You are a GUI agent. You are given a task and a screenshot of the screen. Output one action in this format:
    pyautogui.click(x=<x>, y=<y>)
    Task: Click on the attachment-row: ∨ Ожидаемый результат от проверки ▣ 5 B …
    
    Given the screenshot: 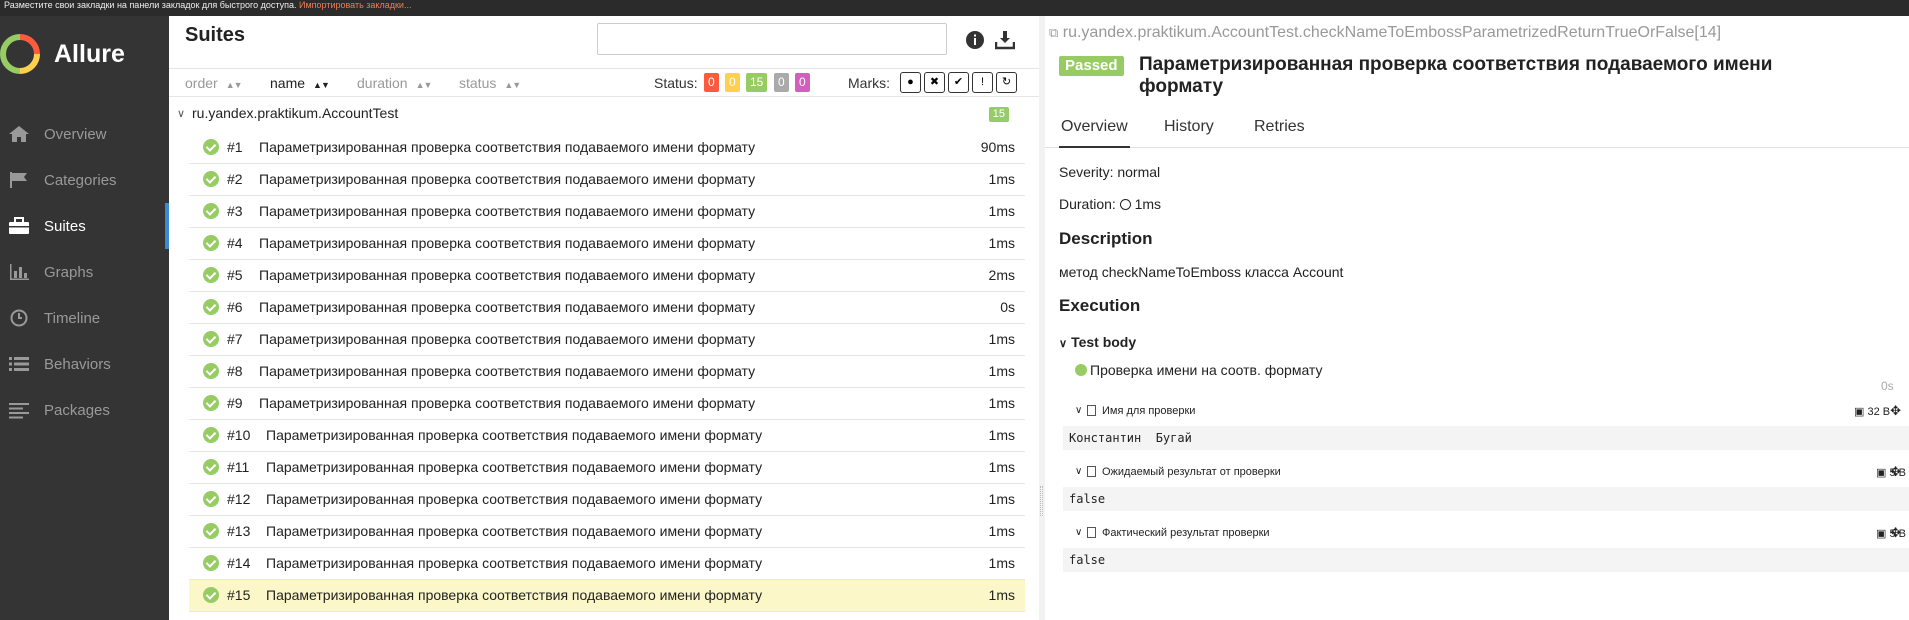 What is the action you would take?
    pyautogui.click(x=1492, y=474)
    